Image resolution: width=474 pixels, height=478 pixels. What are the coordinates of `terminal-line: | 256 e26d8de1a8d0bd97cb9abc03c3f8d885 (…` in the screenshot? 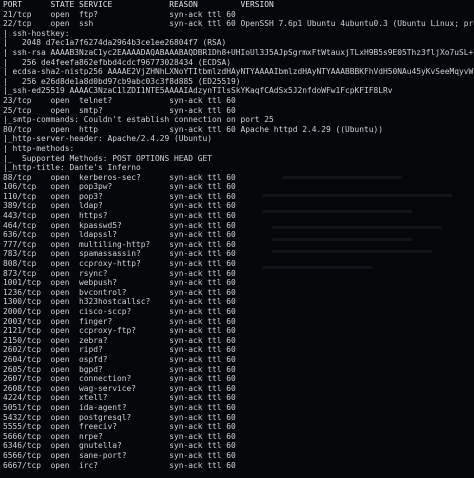 It's located at (122, 81).